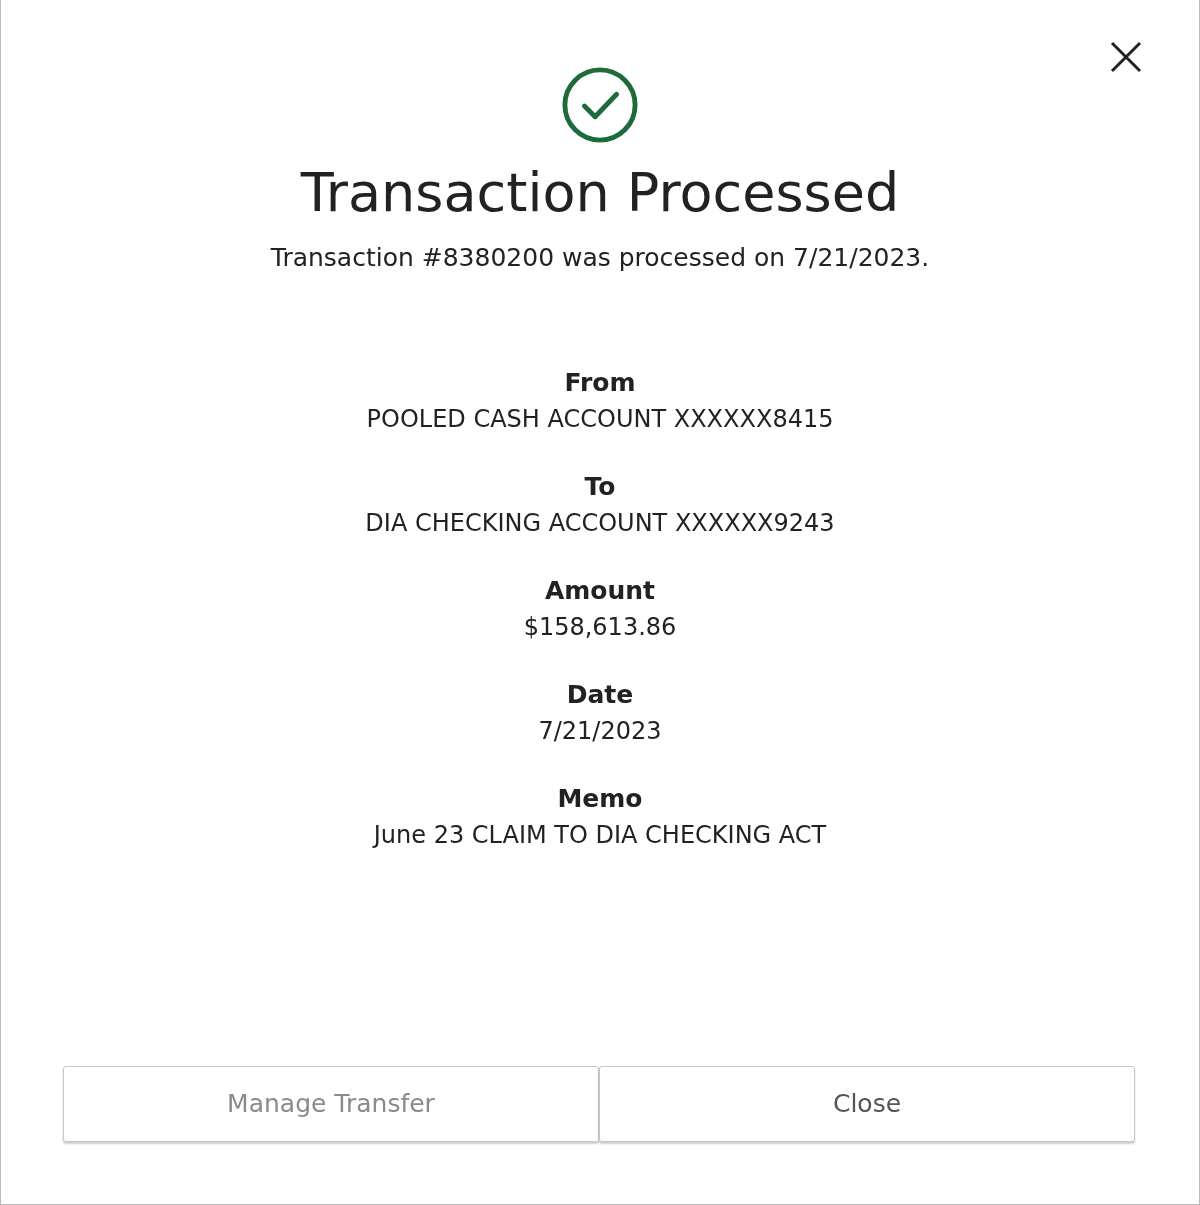  What do you see at coordinates (600, 799) in the screenshot?
I see `detail-label: Memo` at bounding box center [600, 799].